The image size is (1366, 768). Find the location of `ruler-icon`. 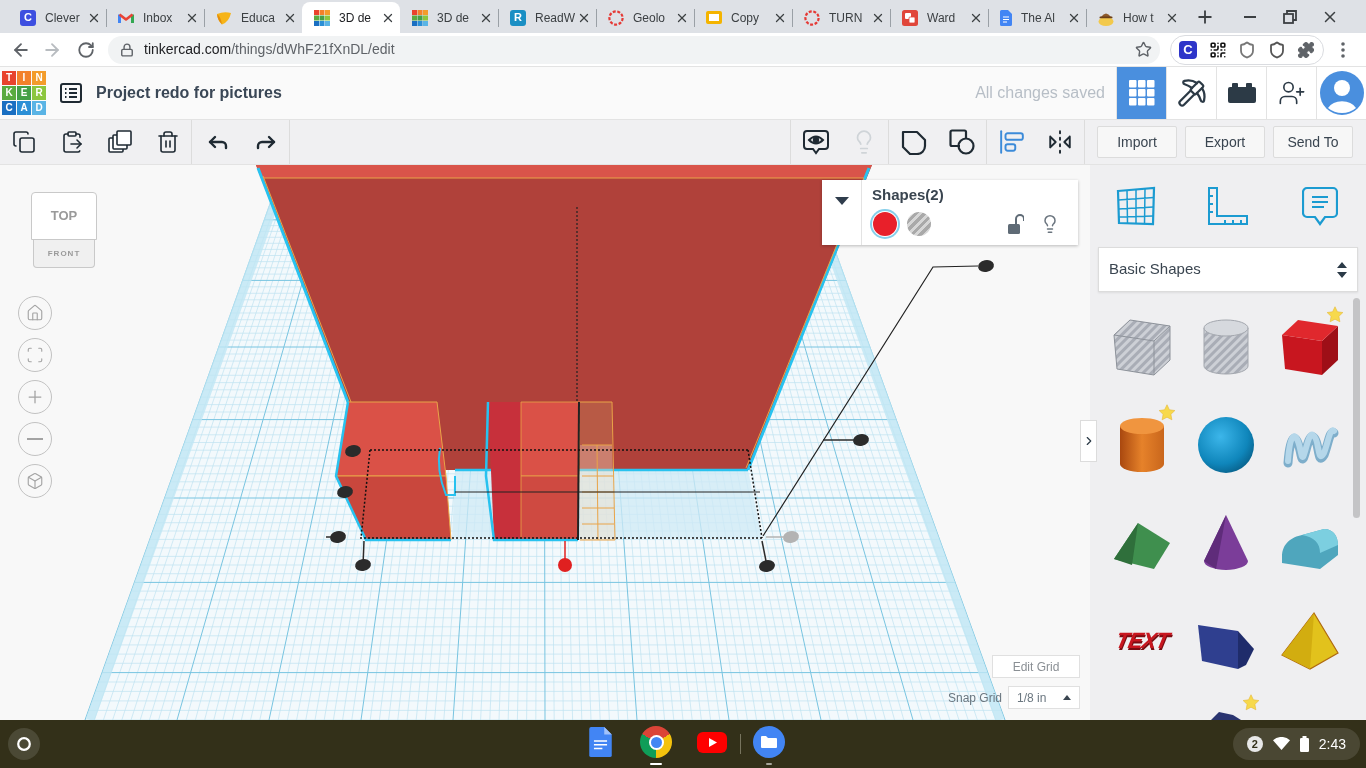

ruler-icon is located at coordinates (1228, 206).